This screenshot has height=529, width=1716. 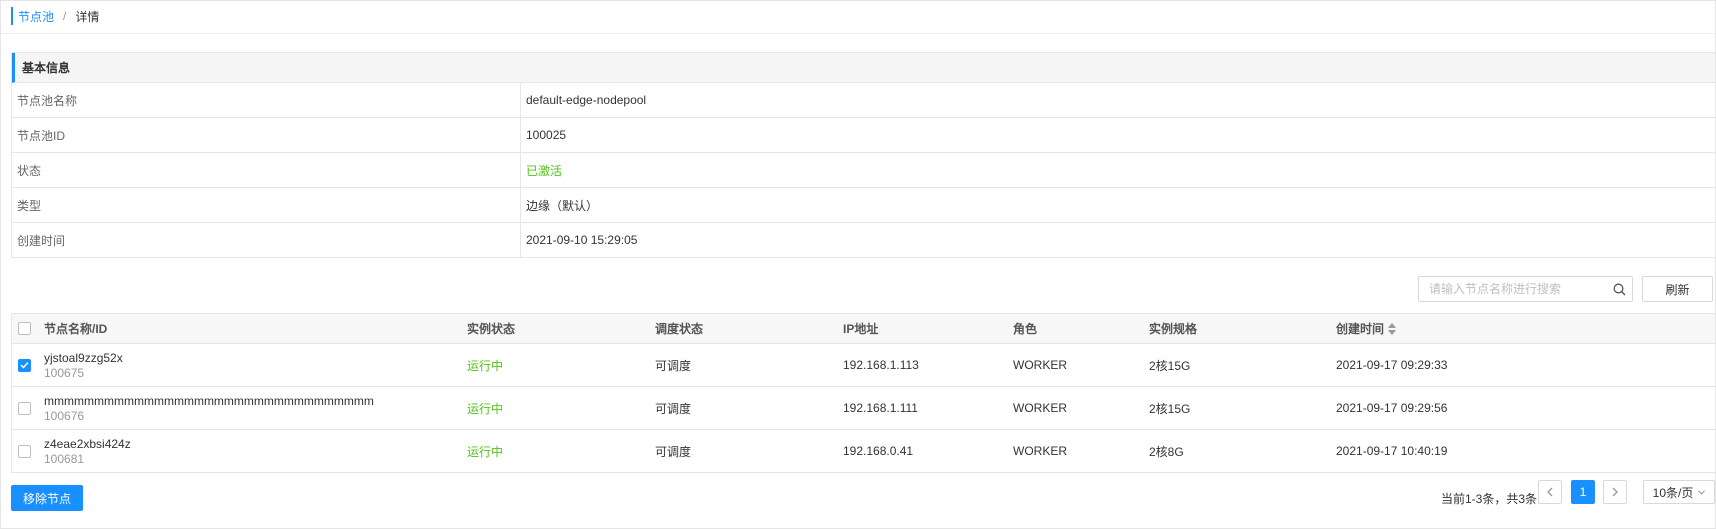 I want to click on header-divider, so click(x=858, y=33).